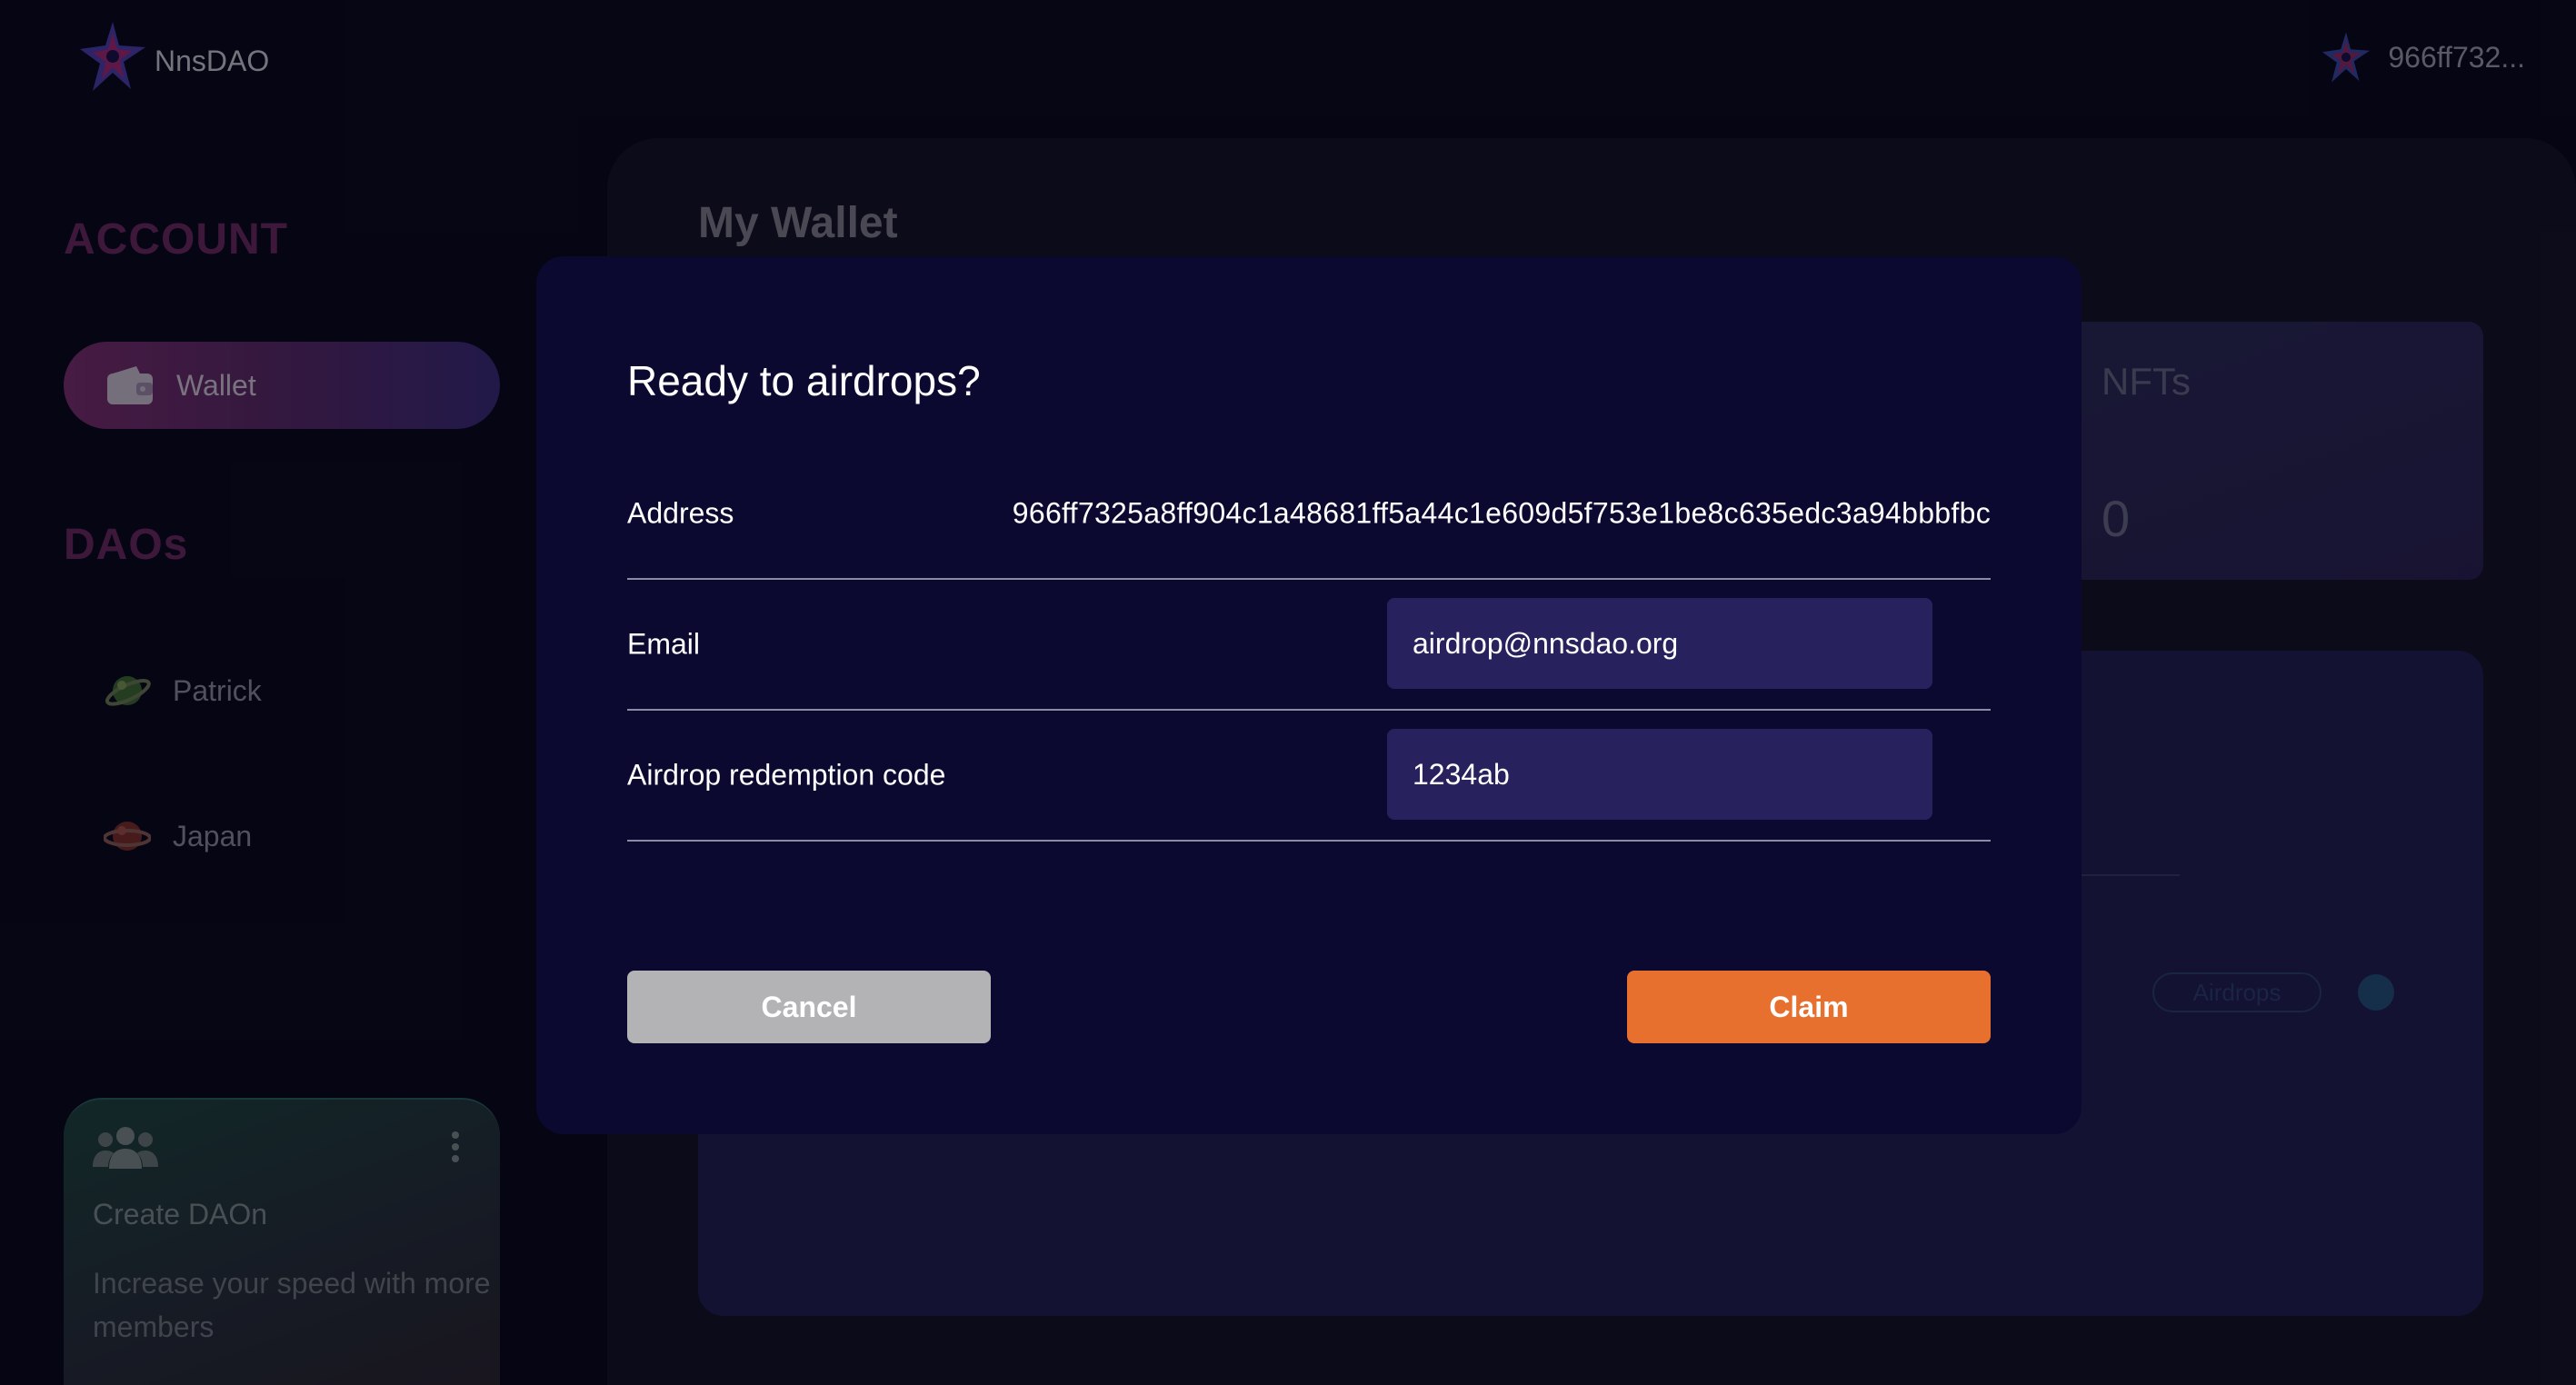 This screenshot has height=1385, width=2576. What do you see at coordinates (809, 1007) in the screenshot?
I see `cancel-button: Cancel` at bounding box center [809, 1007].